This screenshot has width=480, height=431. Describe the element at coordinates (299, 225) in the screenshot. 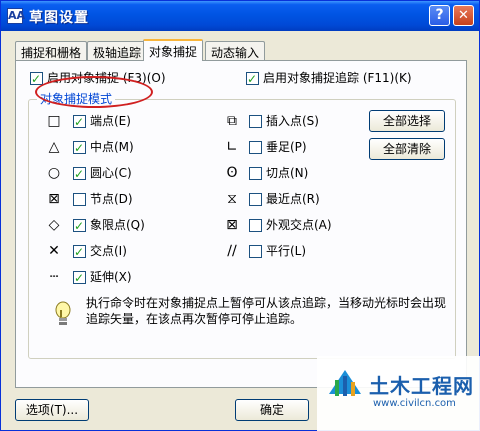

I see `apparent-intersection-label: 外观交点(A)` at that location.